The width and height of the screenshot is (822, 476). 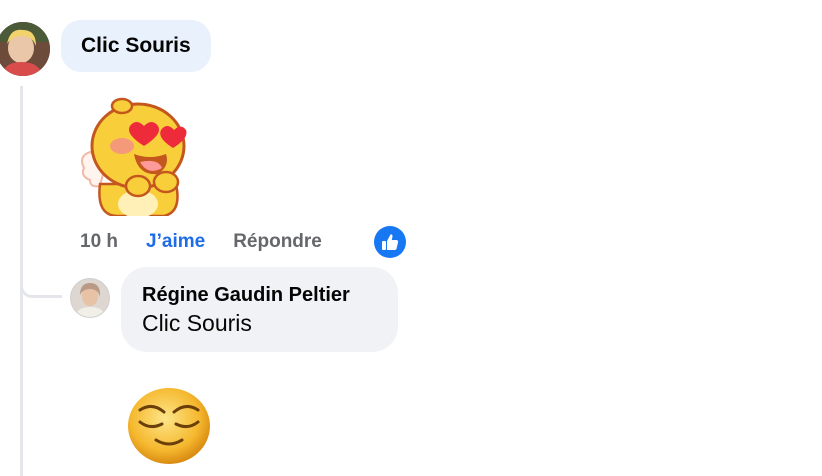 What do you see at coordinates (41, 283) in the screenshot?
I see `thread-connector` at bounding box center [41, 283].